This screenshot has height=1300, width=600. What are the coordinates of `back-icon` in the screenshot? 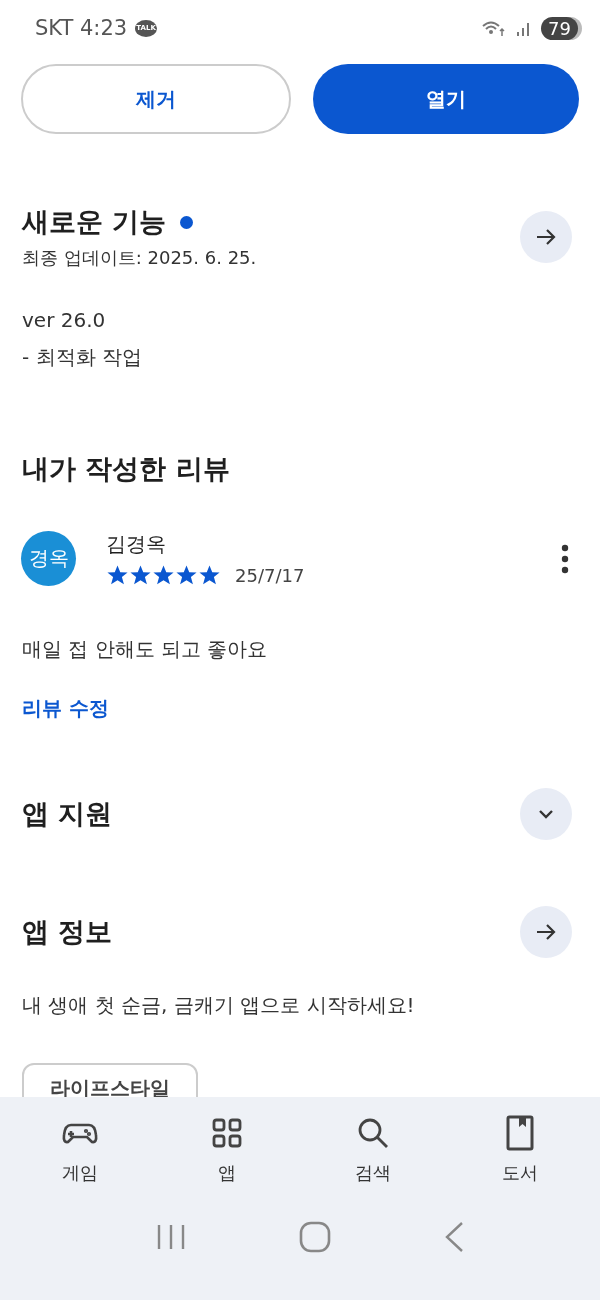 It's located at (453, 1237).